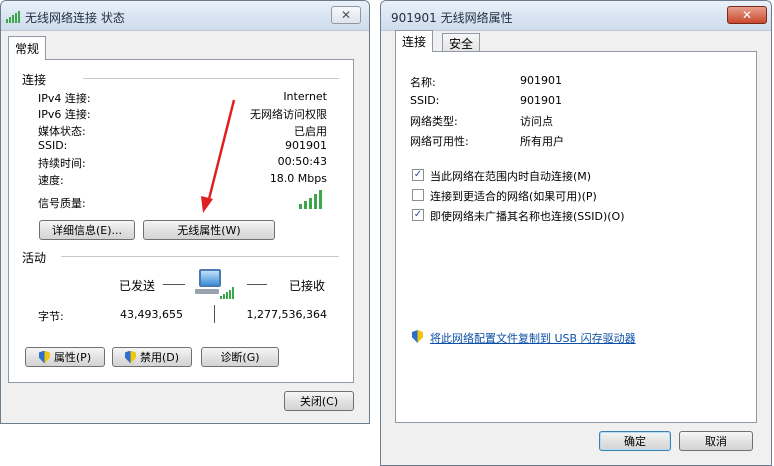 Image resolution: width=774 pixels, height=466 pixels. I want to click on status-titlebar: 无线网络连接 状态 ✕, so click(185, 16).